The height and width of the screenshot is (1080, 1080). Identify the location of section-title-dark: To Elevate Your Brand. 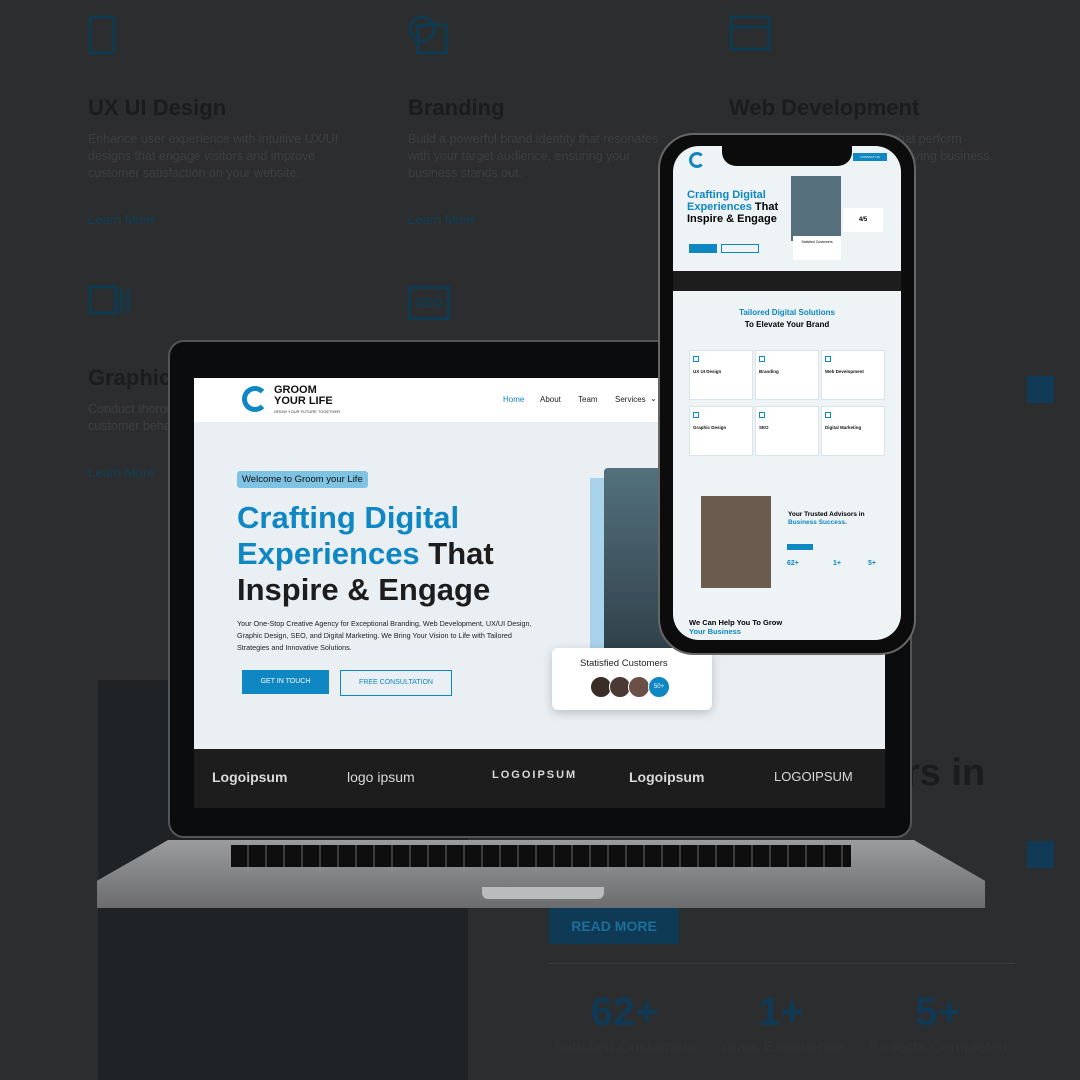
(787, 324).